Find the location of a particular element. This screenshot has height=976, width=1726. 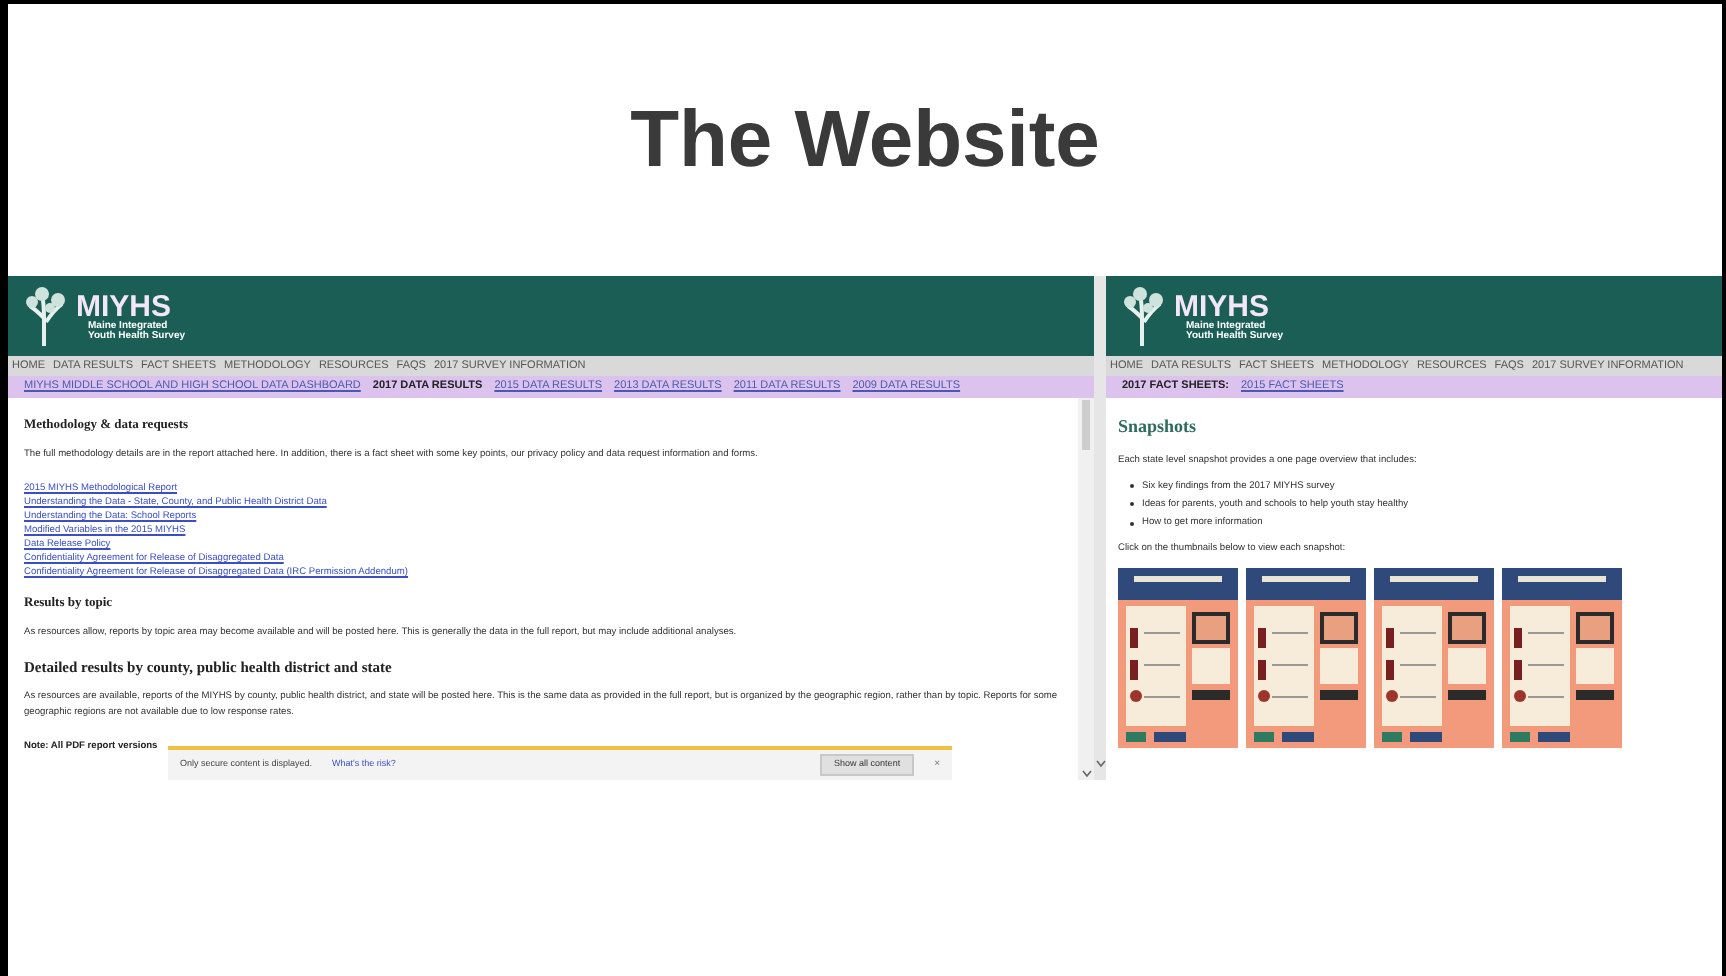

slide-title: The Website is located at coordinates (865, 141).